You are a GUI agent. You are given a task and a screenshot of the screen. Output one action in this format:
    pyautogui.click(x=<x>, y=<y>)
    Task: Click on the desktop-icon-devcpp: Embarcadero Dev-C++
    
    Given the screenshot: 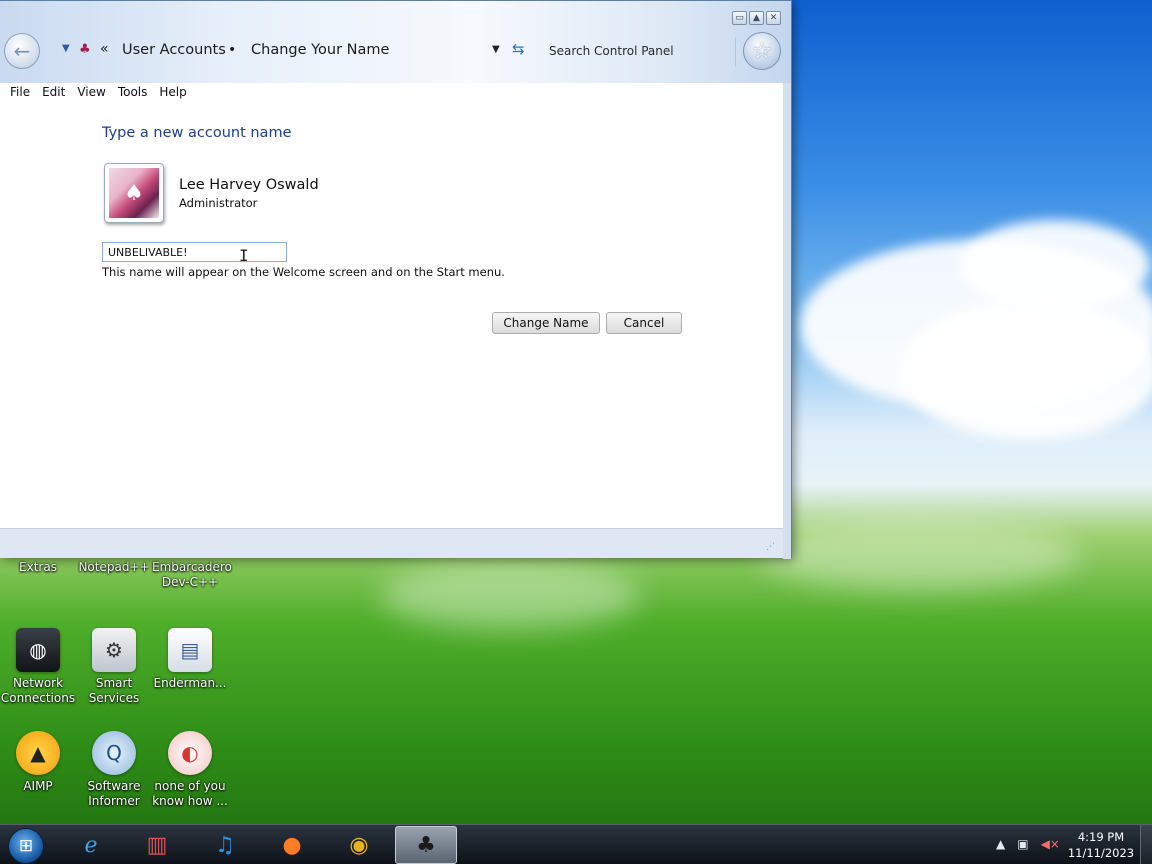 What is the action you would take?
    pyautogui.click(x=192, y=575)
    